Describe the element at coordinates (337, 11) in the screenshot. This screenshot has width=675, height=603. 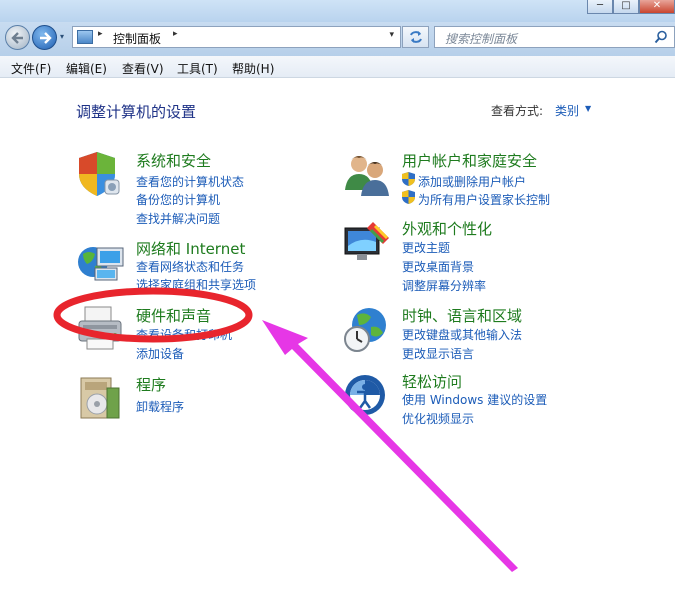
I see `title-bar: ─ □ ✕` at that location.